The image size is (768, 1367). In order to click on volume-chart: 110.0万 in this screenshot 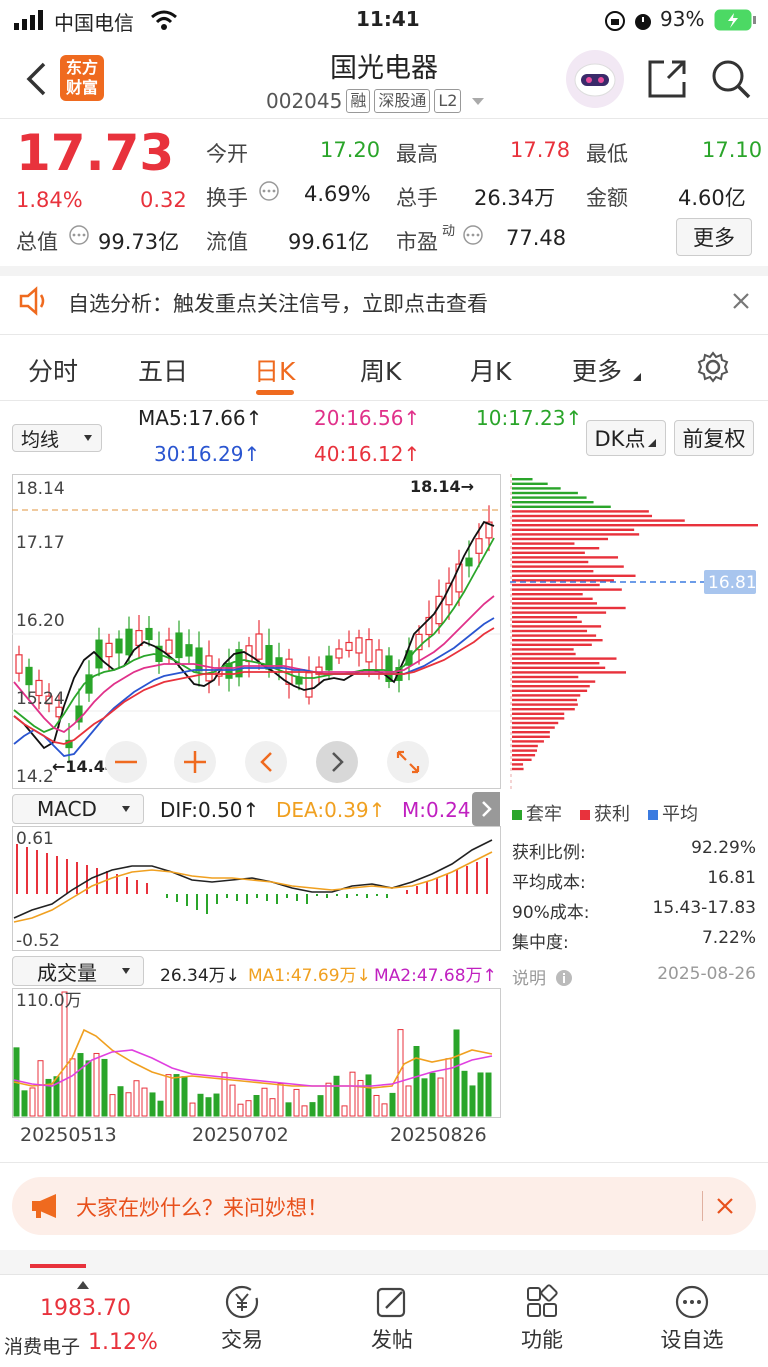, I will do `click(256, 1053)`.